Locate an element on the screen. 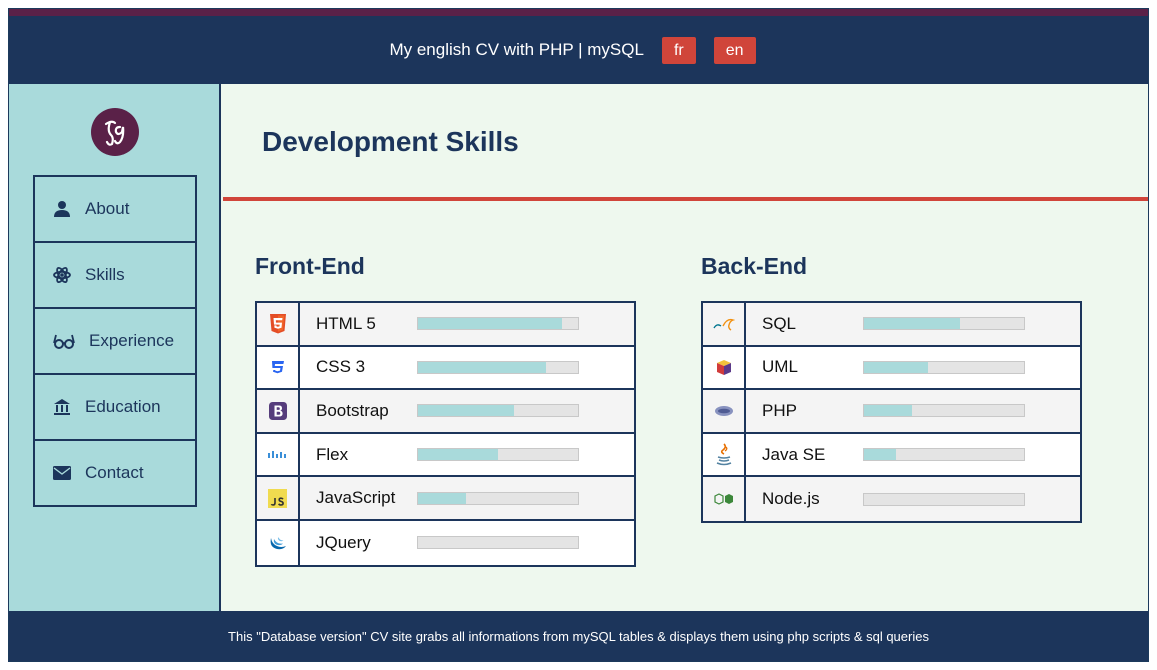  css3-icon is located at coordinates (278, 367).